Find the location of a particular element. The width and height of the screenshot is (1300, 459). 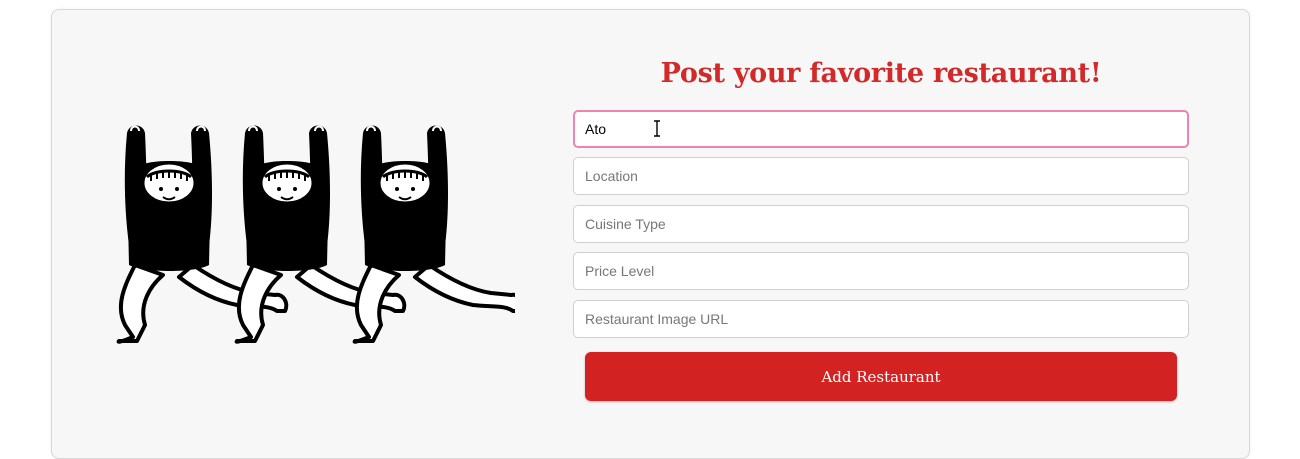

location-input is located at coordinates (881, 176).